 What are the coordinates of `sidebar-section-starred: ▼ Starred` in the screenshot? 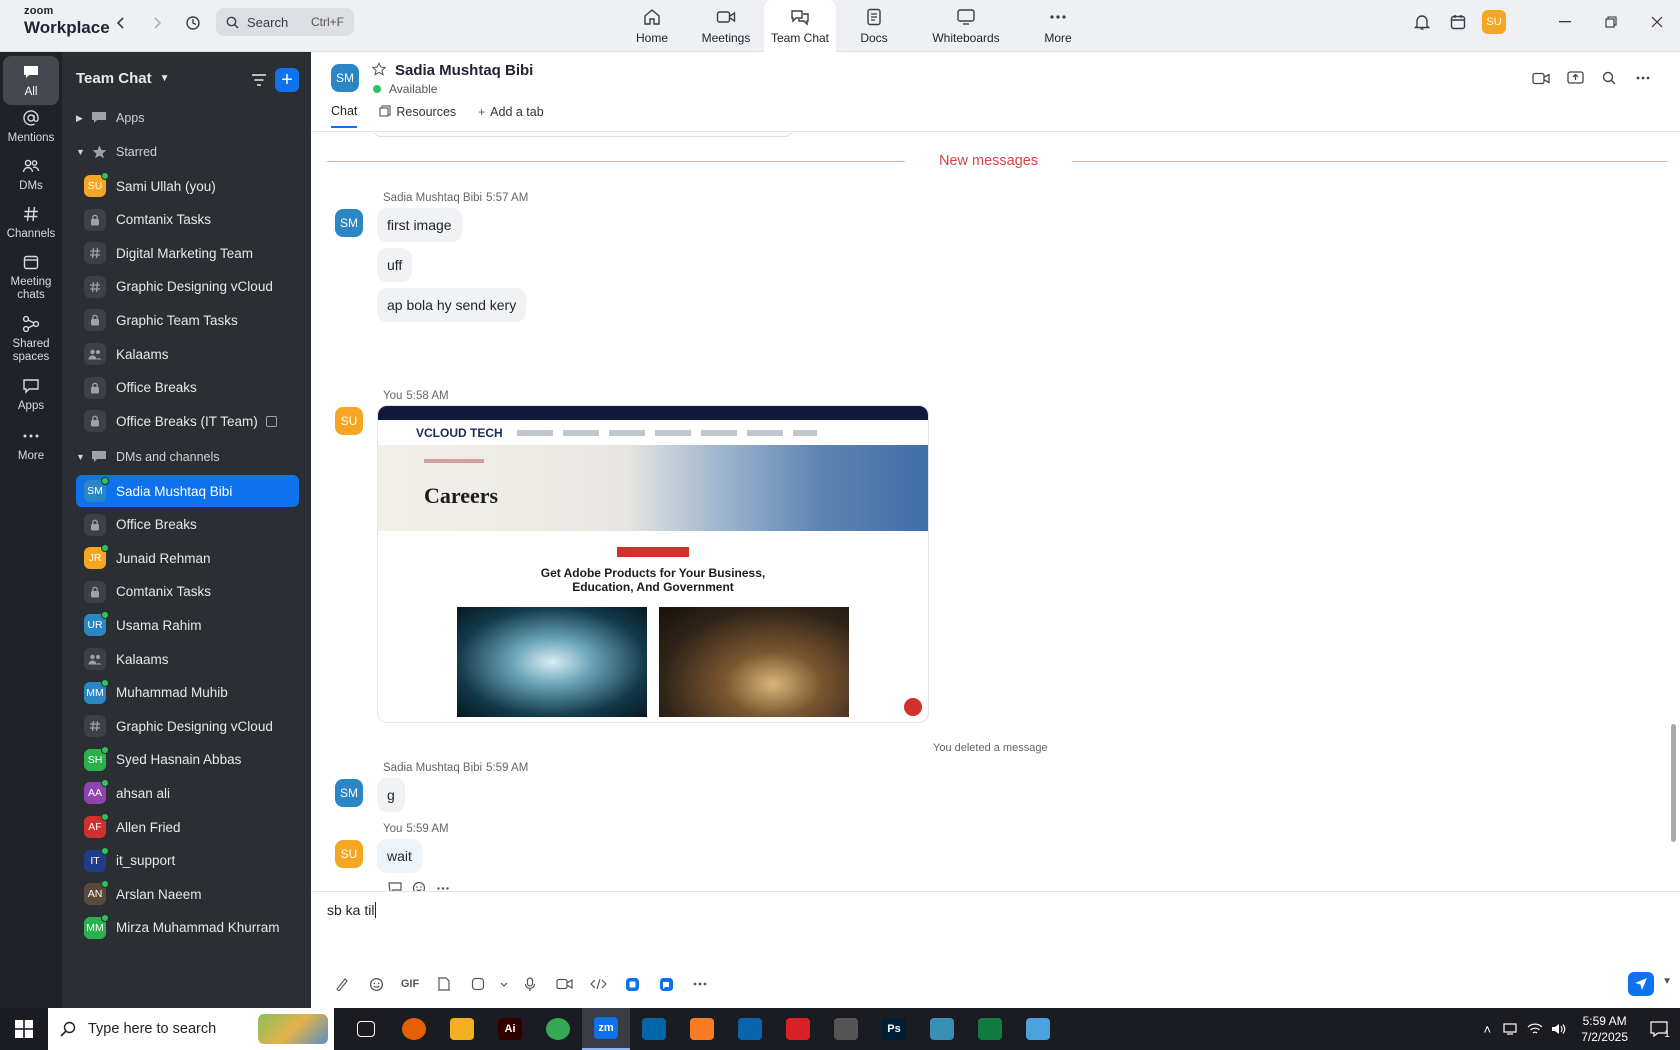 It's located at (187, 152).